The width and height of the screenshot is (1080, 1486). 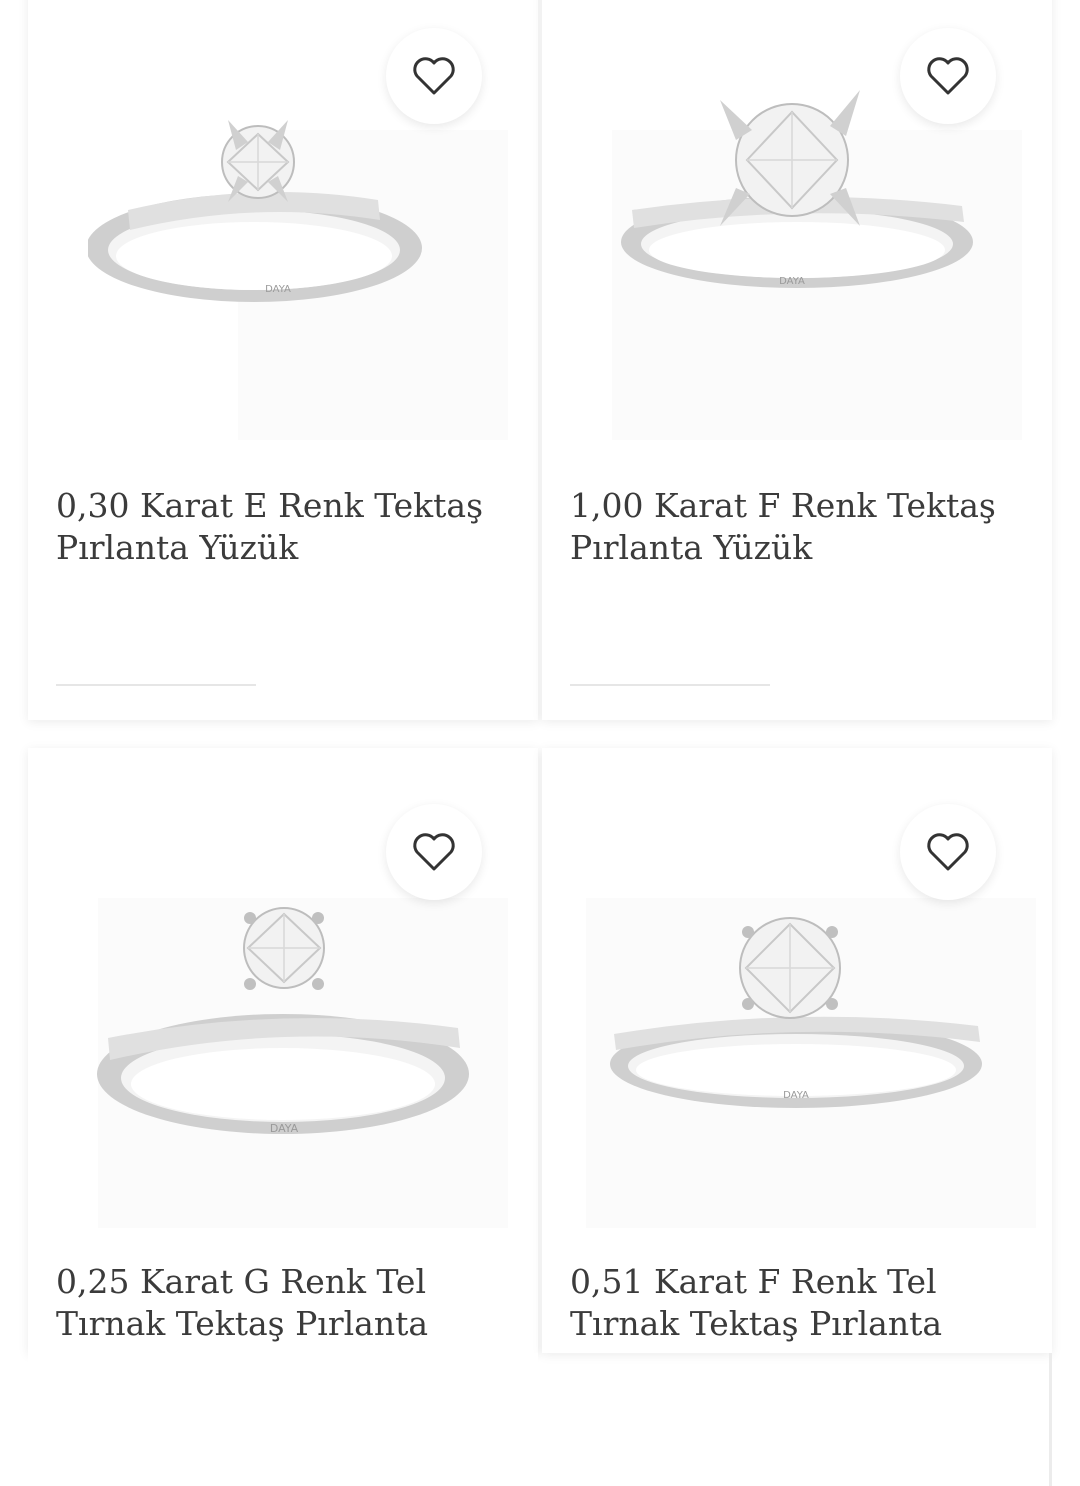 What do you see at coordinates (276, 527) in the screenshot?
I see `product-title: 0,30 Karat E Renk Tektaş Pırlanta Yüzük` at bounding box center [276, 527].